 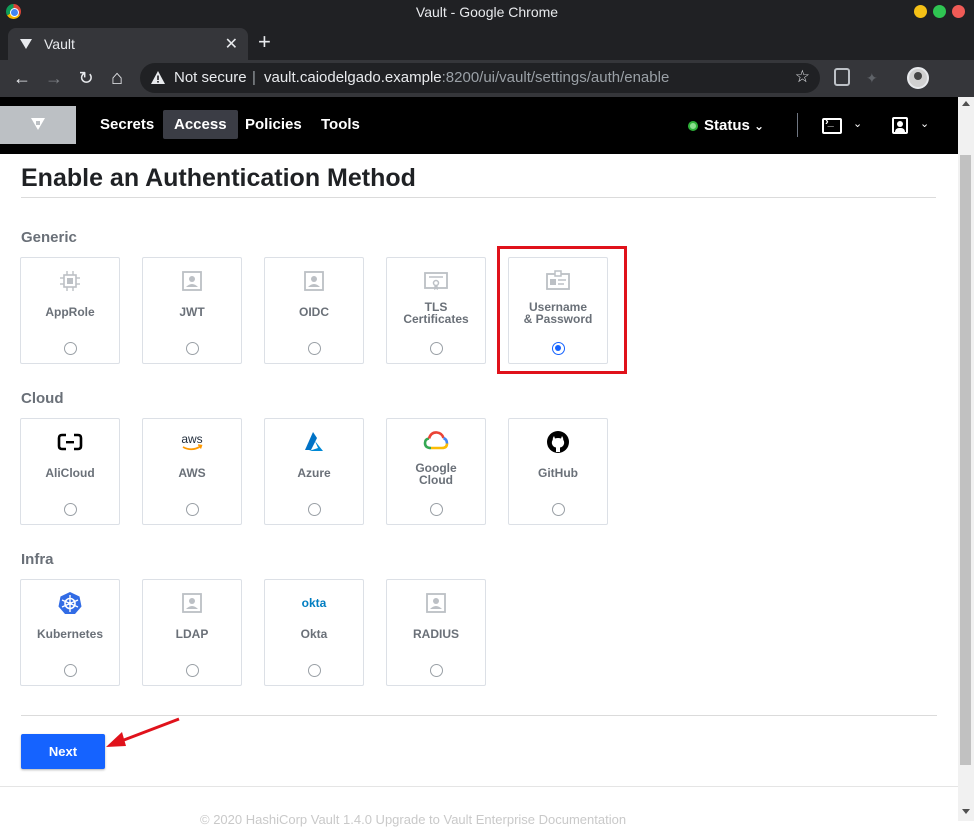 What do you see at coordinates (42, 398) in the screenshot?
I see `section-cloud: Cloud` at bounding box center [42, 398].